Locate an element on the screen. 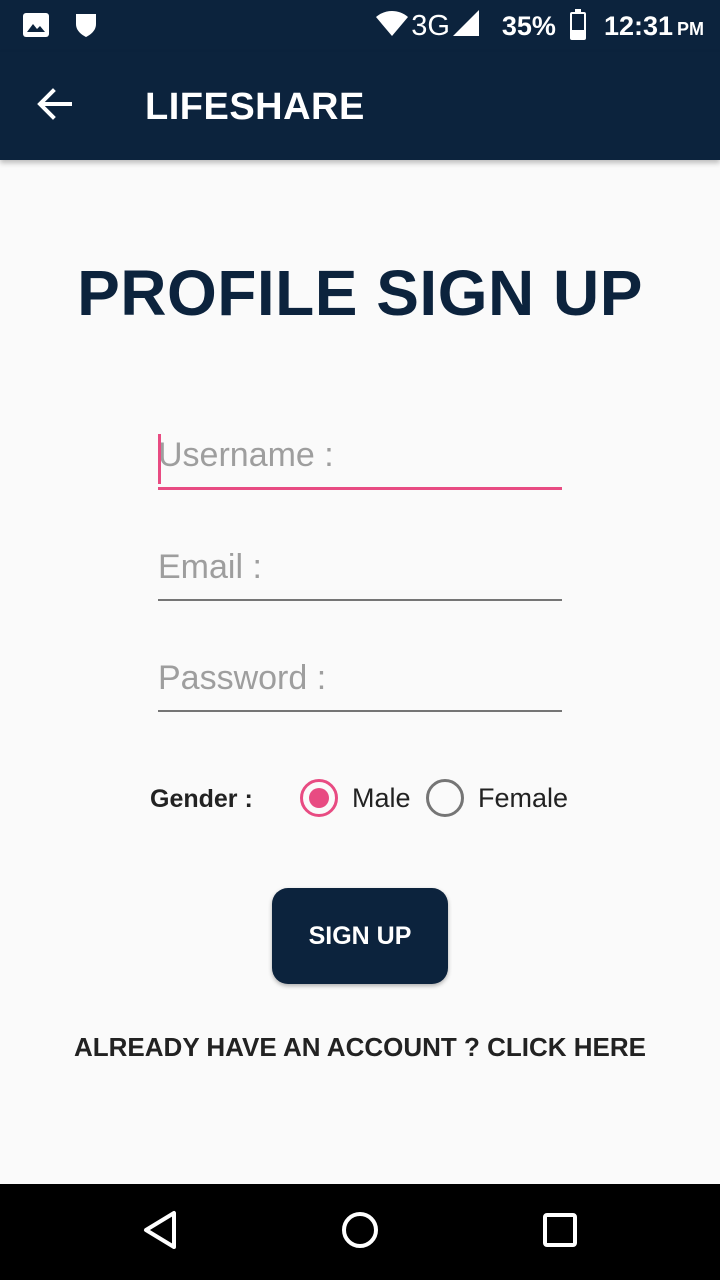 This screenshot has width=720, height=1280. back-triangle-icon is located at coordinates (160, 1232).